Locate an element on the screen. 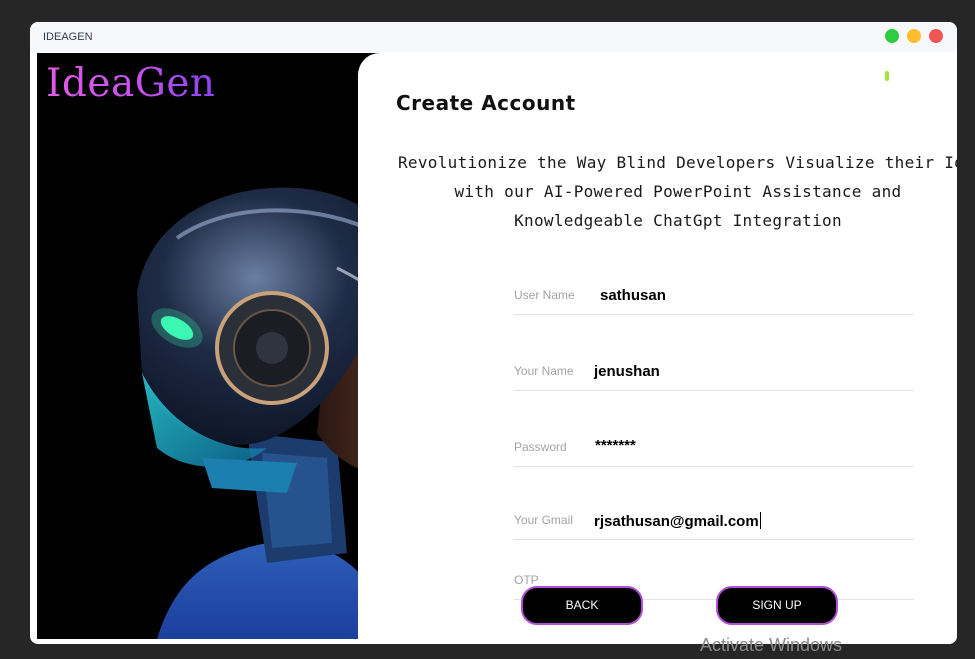  maximize-button is located at coordinates (892, 36).